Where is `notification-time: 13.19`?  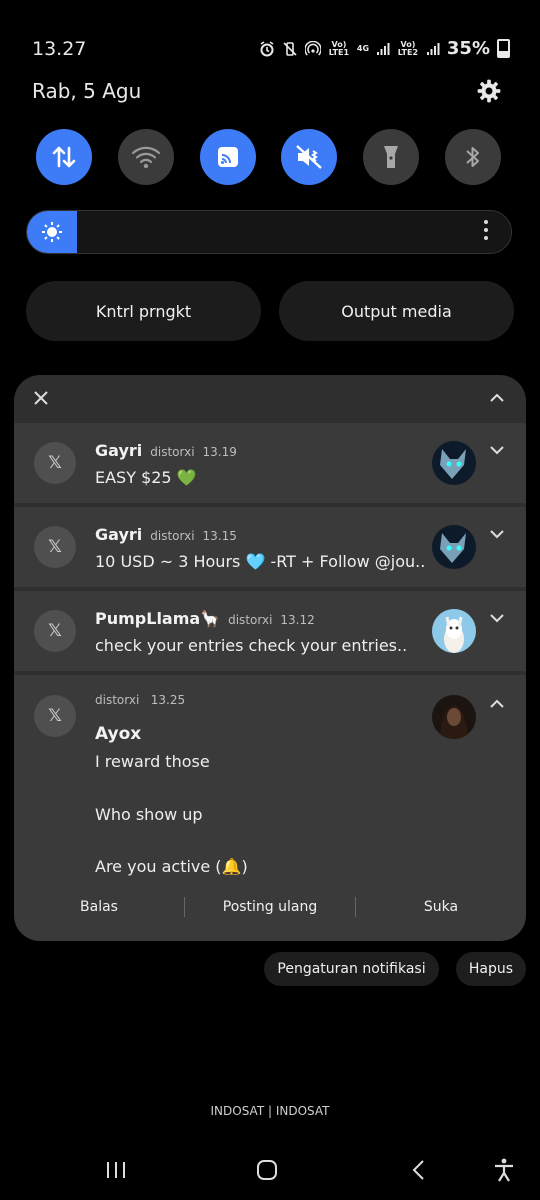
notification-time: 13.19 is located at coordinates (219, 452).